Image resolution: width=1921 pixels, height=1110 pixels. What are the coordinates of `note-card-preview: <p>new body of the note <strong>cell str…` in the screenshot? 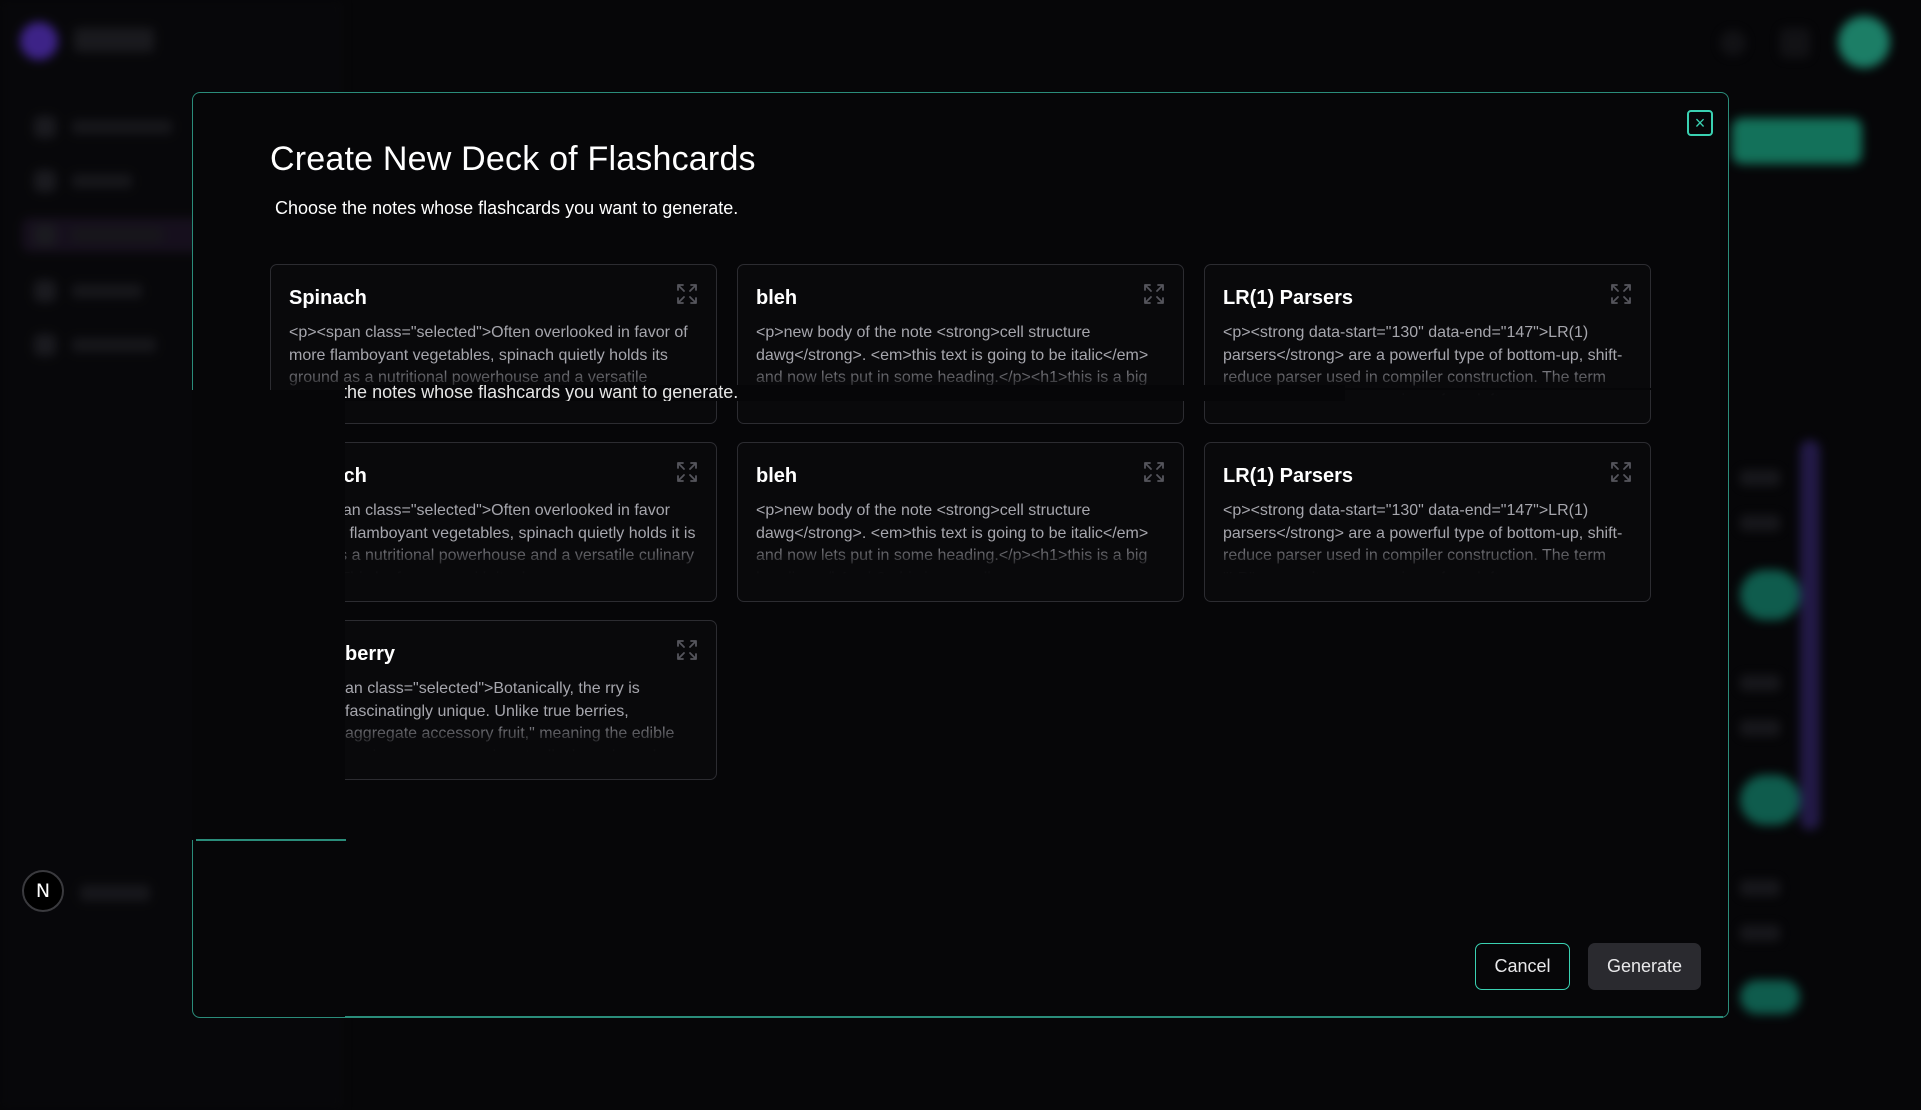 It's located at (952, 538).